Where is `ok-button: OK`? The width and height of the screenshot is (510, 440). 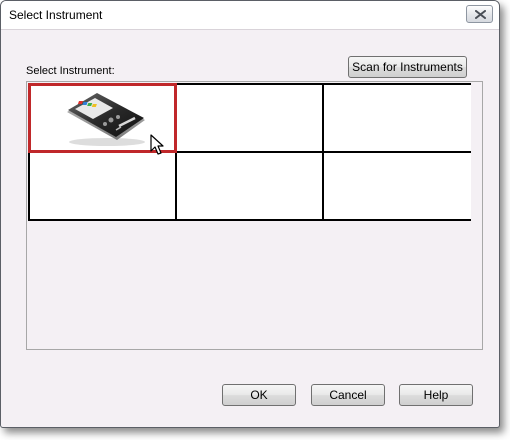 ok-button: OK is located at coordinates (259, 395).